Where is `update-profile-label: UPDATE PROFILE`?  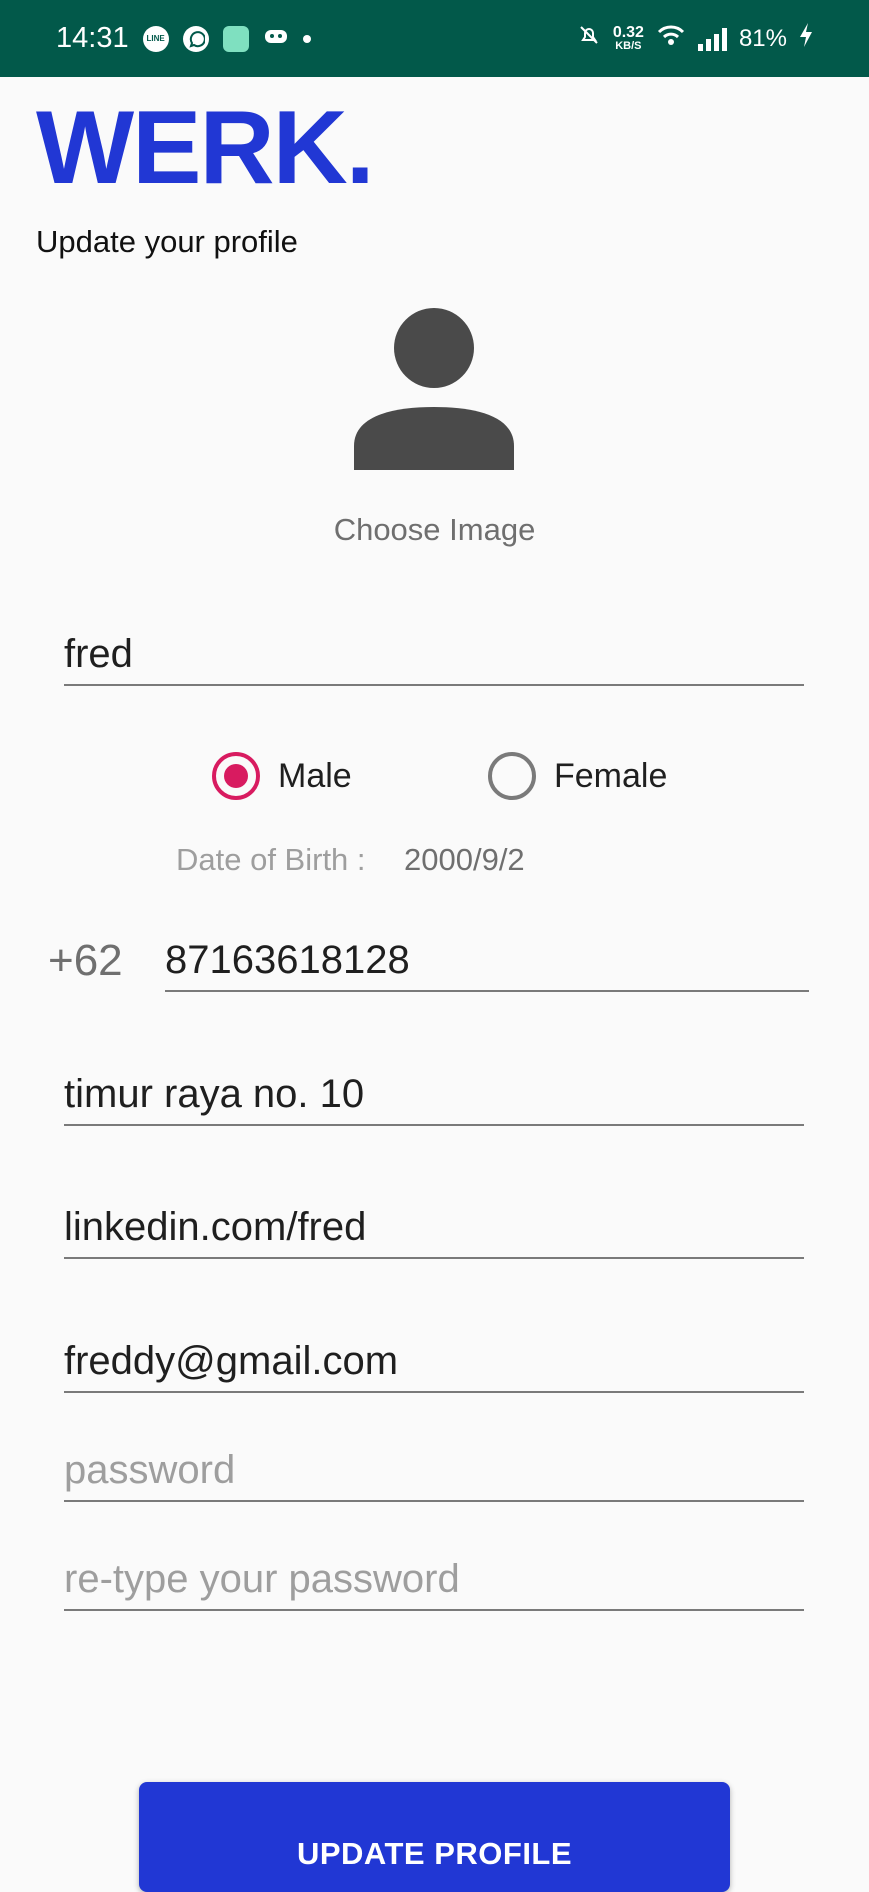 update-profile-label: UPDATE PROFILE is located at coordinates (434, 1853).